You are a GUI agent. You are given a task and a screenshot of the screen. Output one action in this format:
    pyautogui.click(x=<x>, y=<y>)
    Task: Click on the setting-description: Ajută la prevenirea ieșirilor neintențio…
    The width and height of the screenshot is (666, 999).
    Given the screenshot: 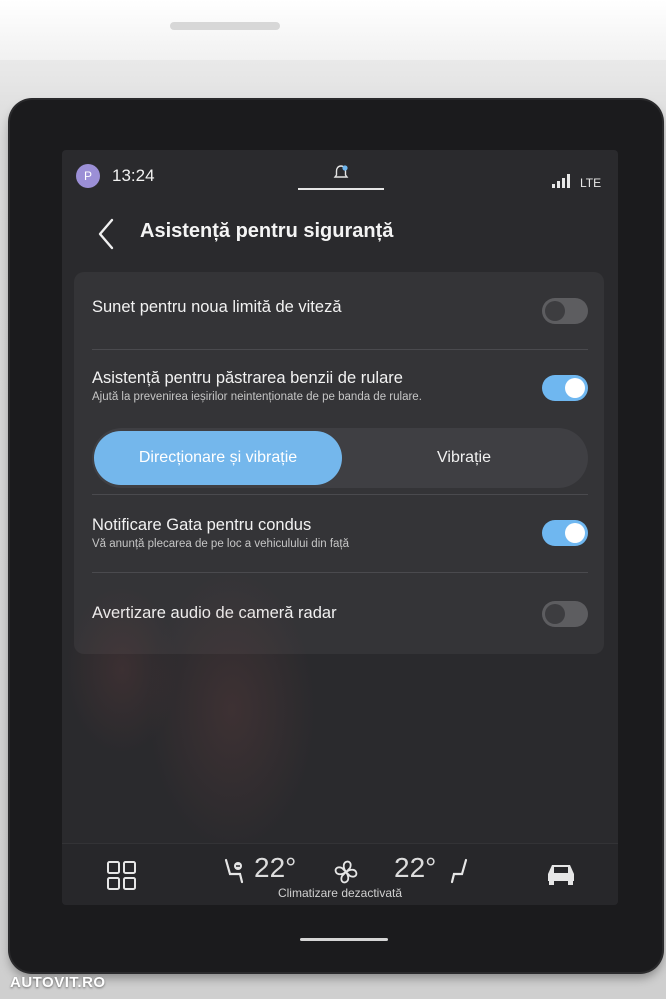 What is the action you would take?
    pyautogui.click(x=257, y=397)
    